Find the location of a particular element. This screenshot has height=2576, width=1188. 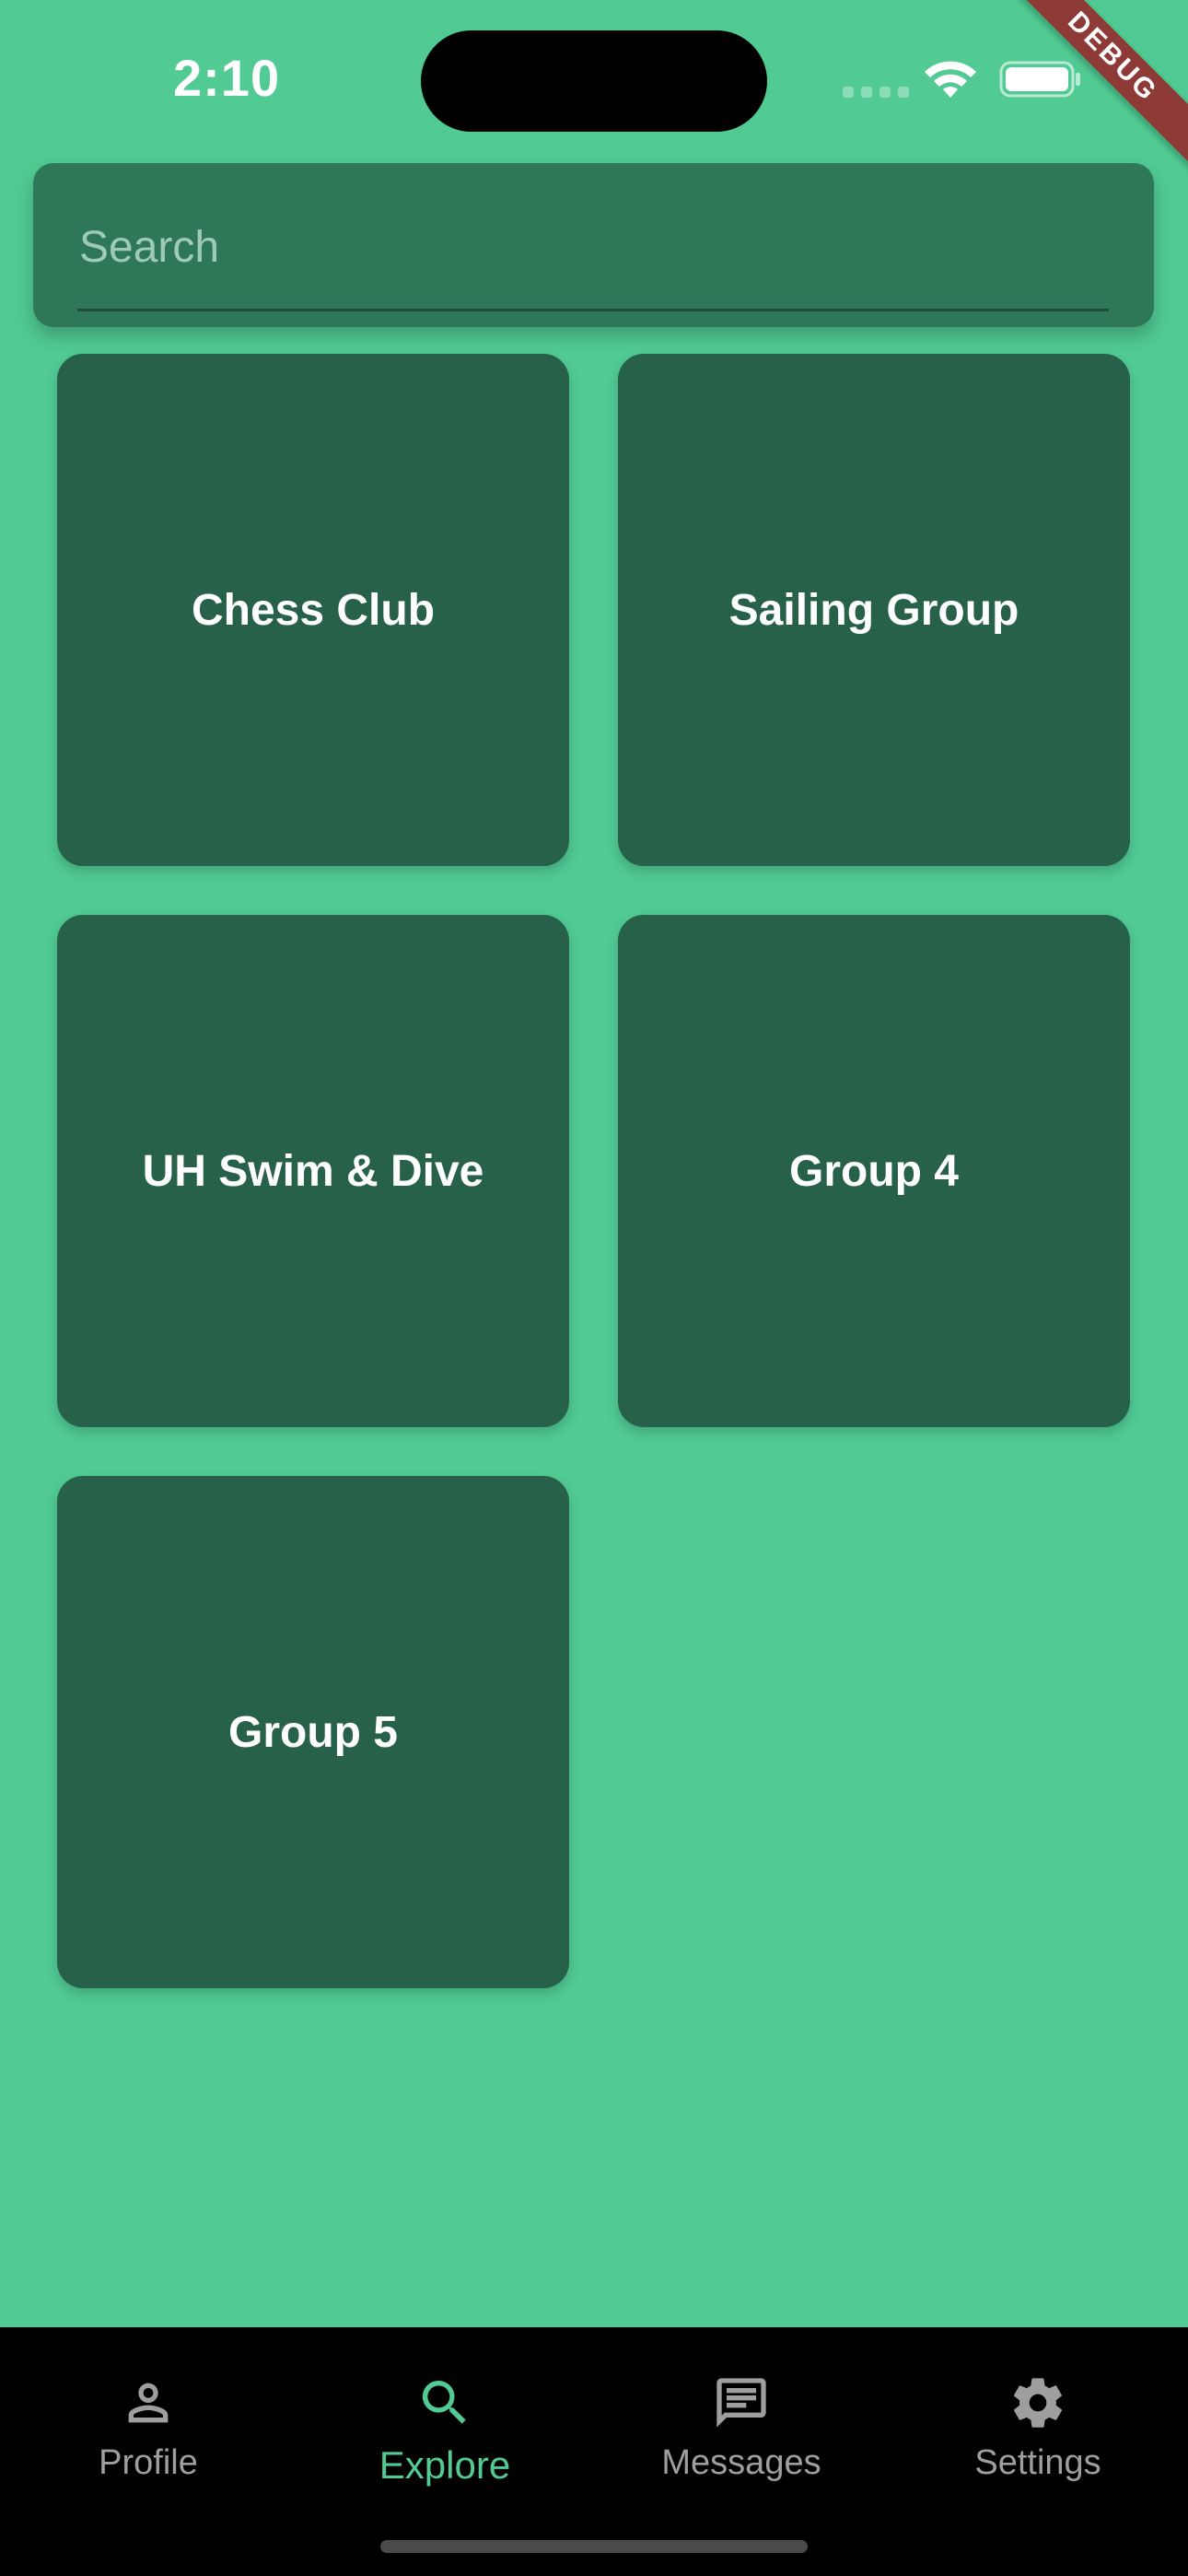

search-underline is located at coordinates (593, 310).